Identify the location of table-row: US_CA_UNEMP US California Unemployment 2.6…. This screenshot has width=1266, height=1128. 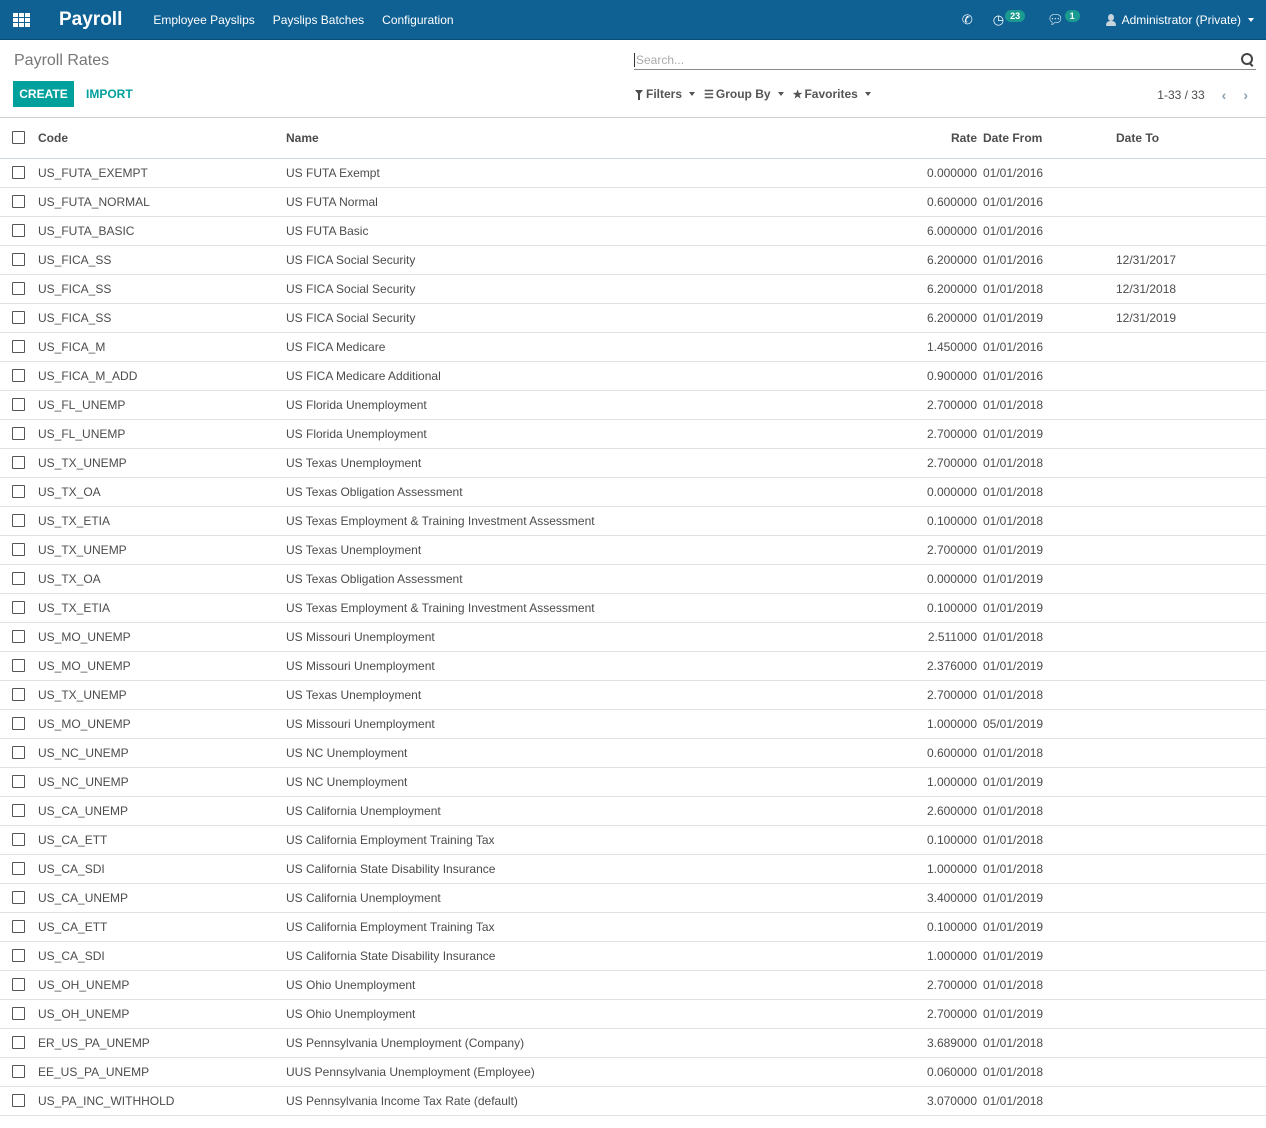
(633, 811).